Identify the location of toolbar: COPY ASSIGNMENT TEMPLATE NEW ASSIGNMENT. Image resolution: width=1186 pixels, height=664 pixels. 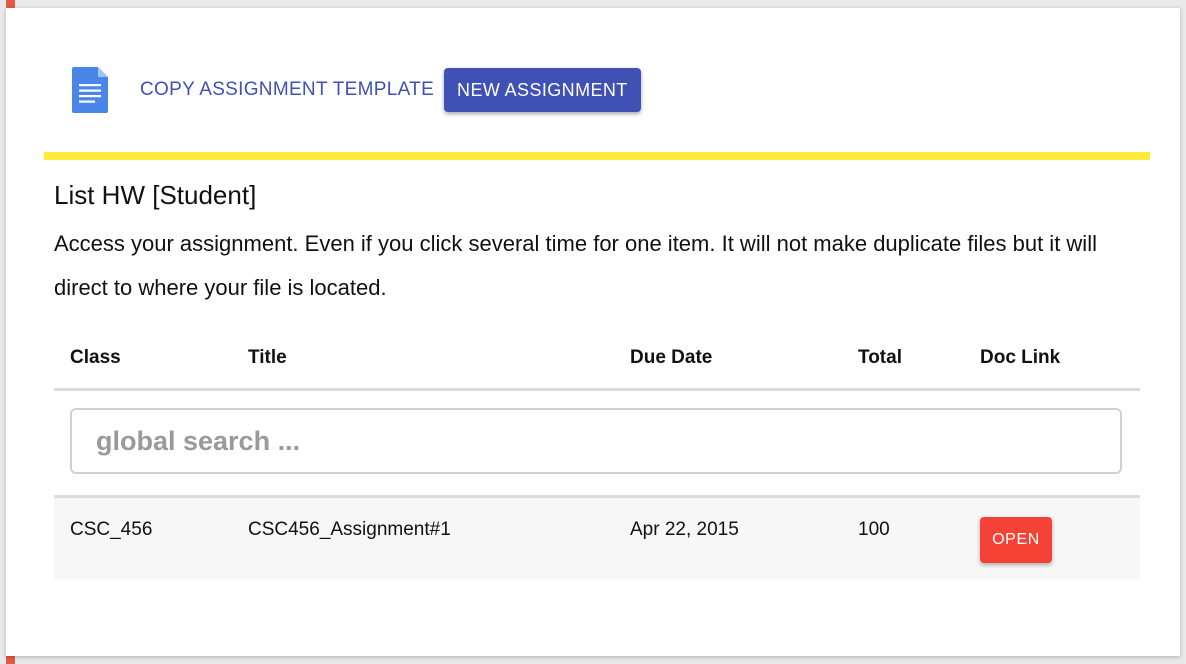
(355, 90).